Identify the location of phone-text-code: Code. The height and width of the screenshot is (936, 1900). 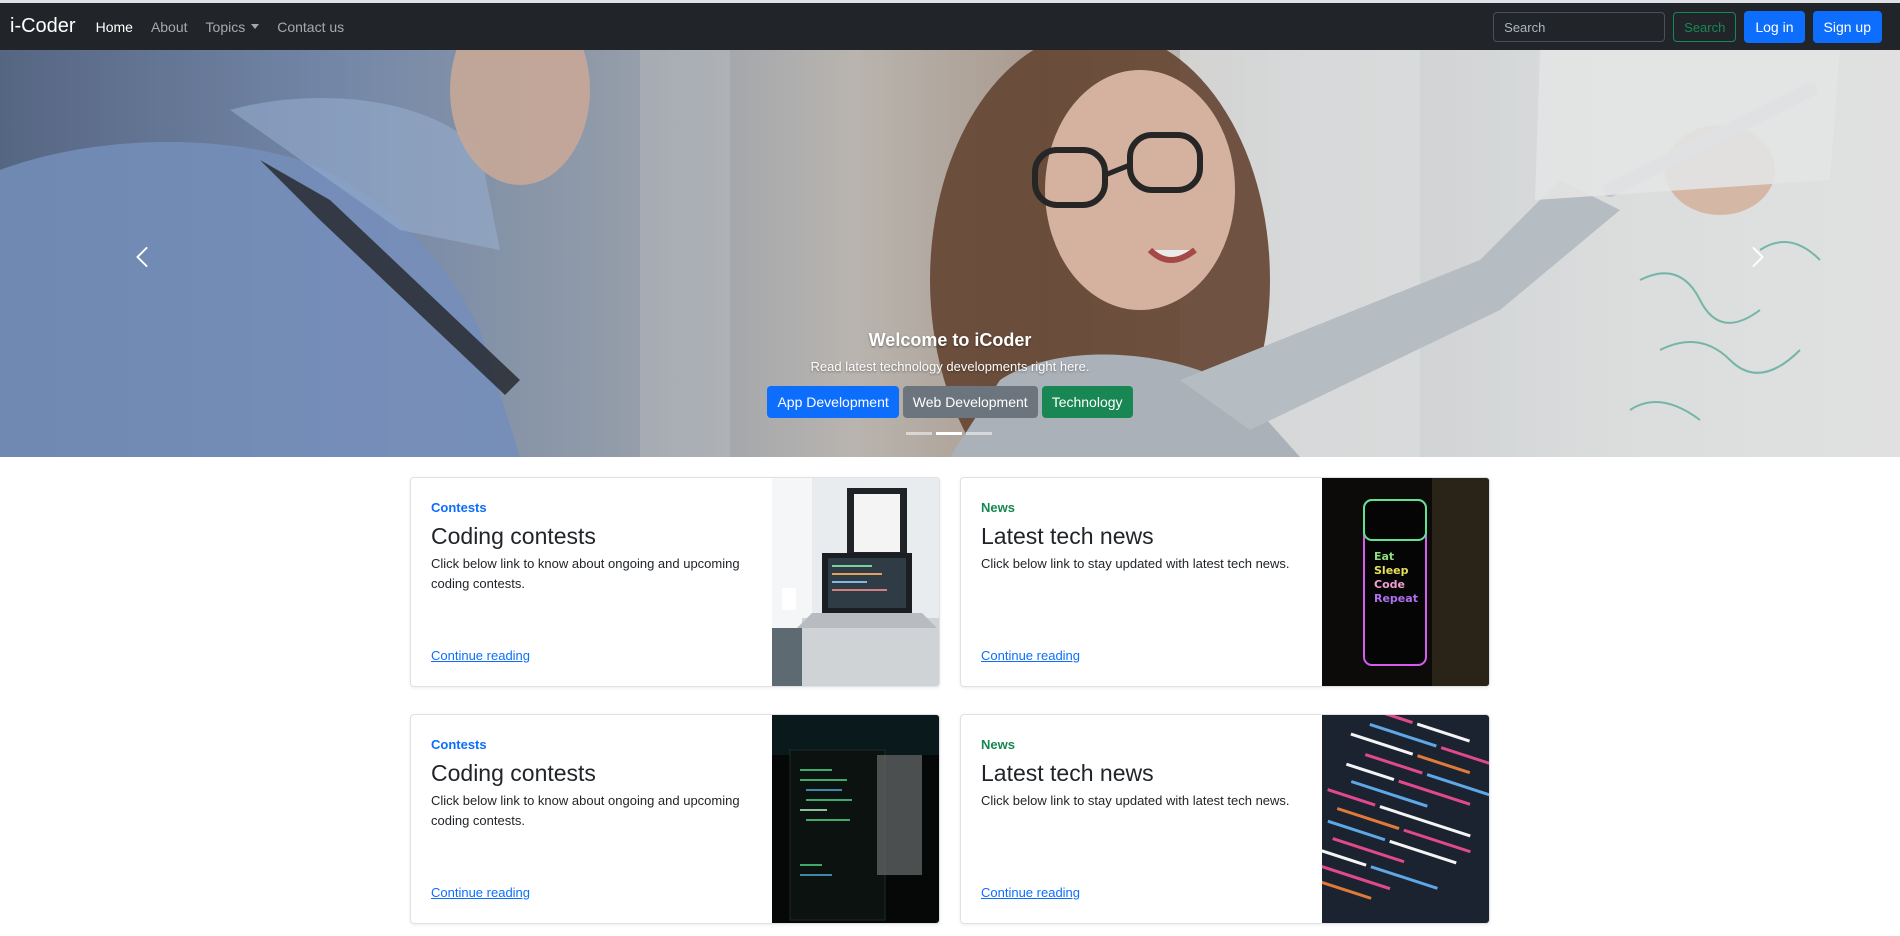
(1389, 584).